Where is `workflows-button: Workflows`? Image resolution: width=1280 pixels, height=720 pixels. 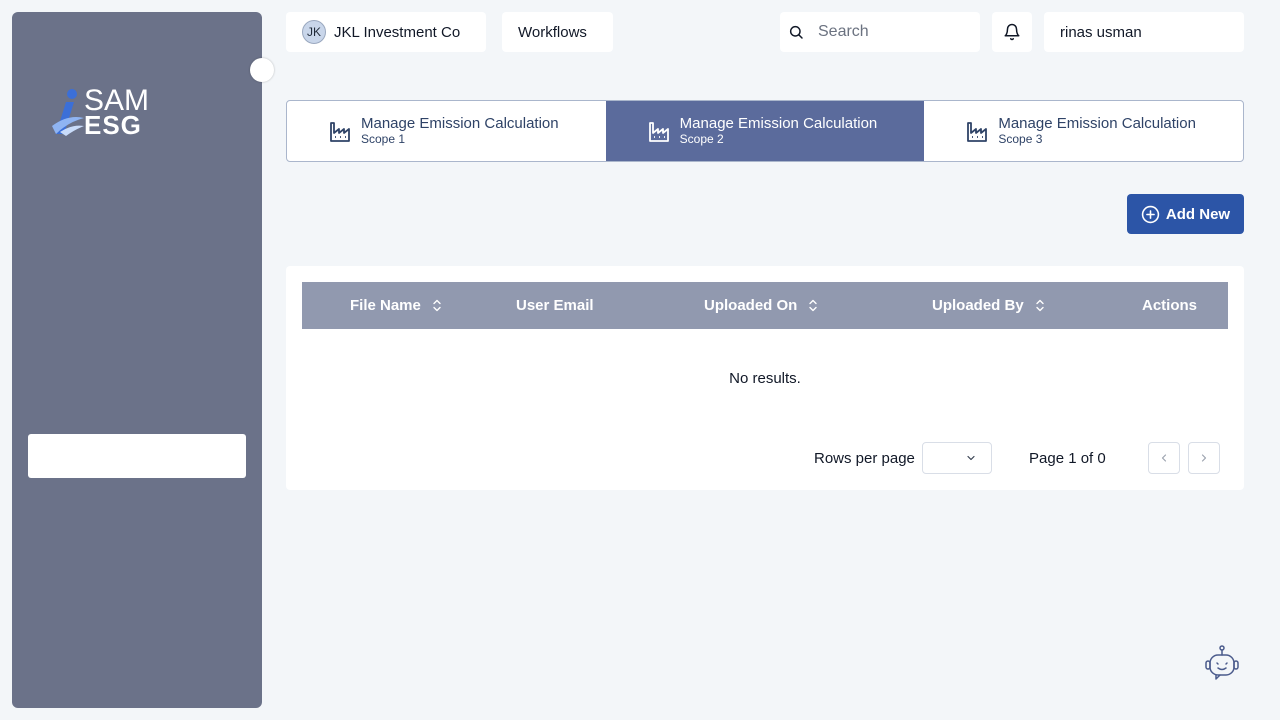
workflows-button: Workflows is located at coordinates (557, 32).